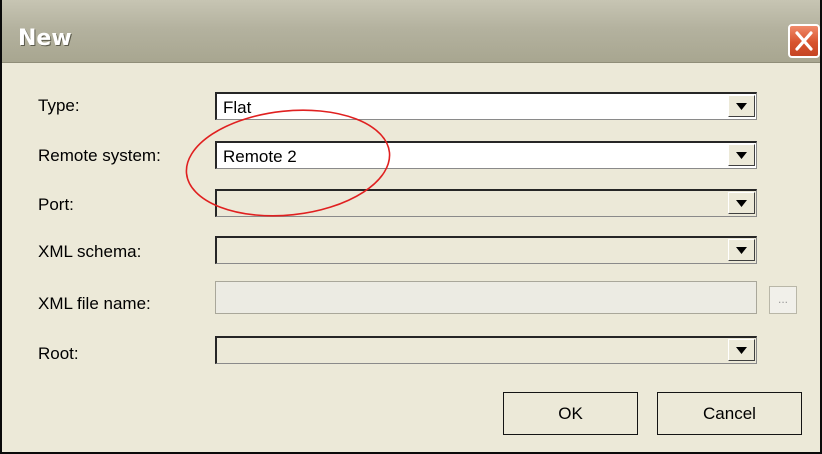 The height and width of the screenshot is (454, 822). I want to click on cancel-button: Cancel, so click(729, 413).